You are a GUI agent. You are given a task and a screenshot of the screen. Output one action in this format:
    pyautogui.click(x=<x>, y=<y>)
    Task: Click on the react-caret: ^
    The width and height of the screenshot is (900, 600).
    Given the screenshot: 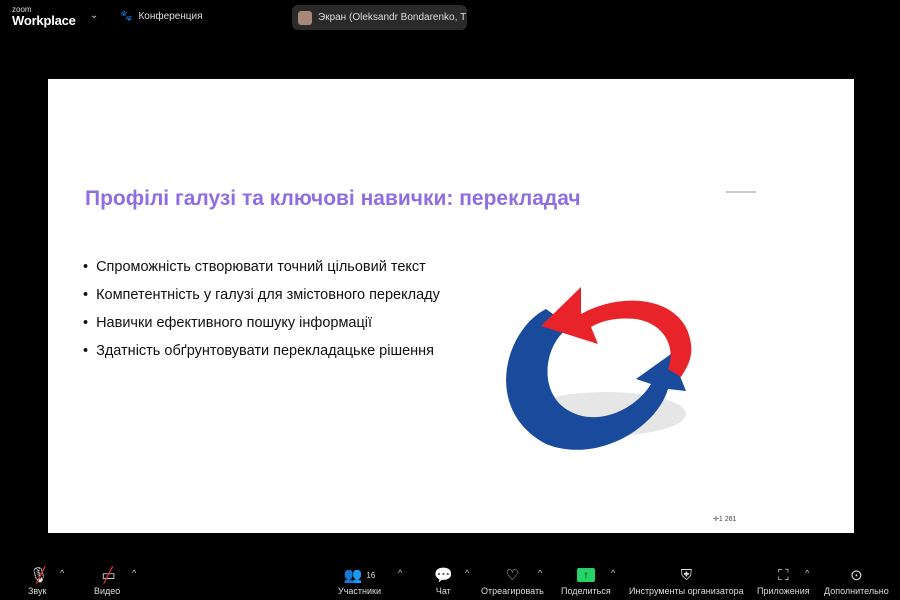 What is the action you would take?
    pyautogui.click(x=540, y=573)
    